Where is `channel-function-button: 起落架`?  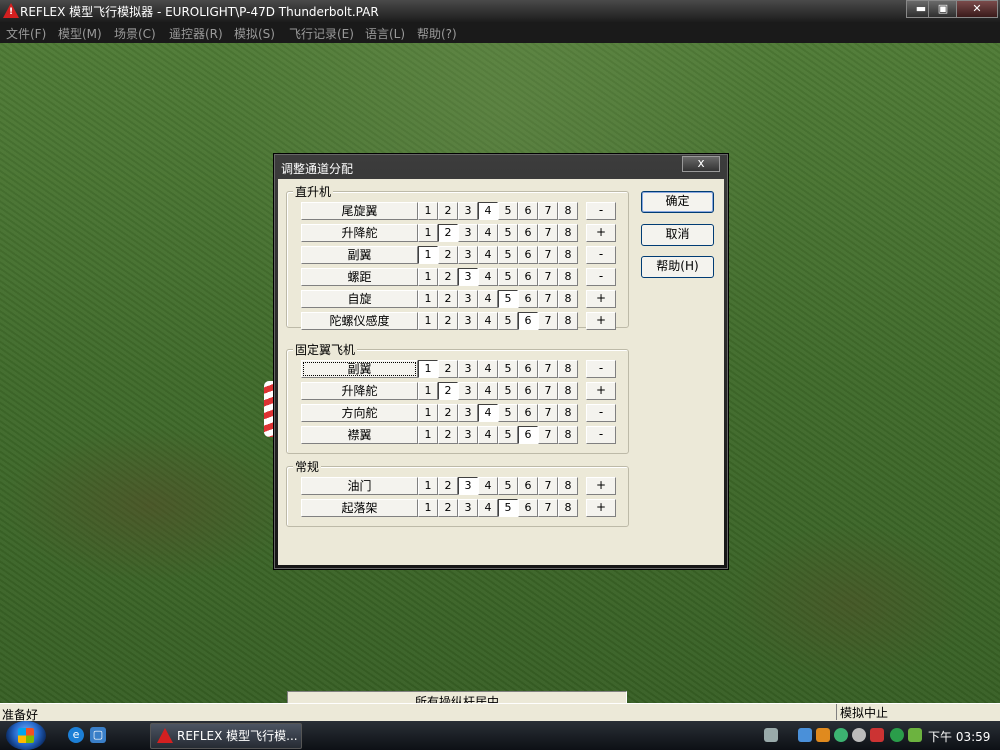
channel-function-button: 起落架 is located at coordinates (359, 508).